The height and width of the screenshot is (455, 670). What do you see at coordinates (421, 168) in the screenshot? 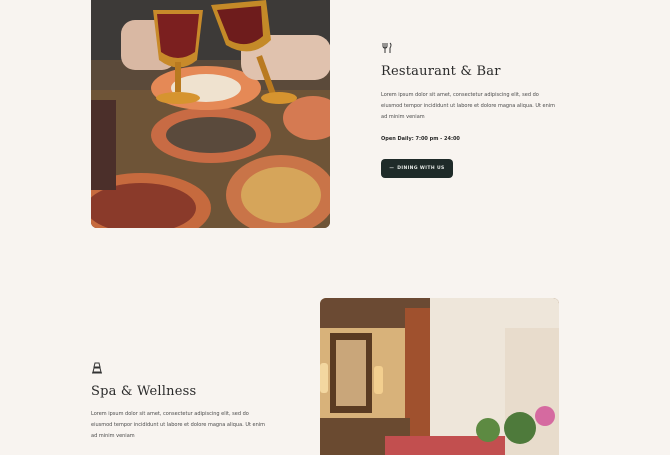
I see `dining-with-us-label: DINING WITH US` at bounding box center [421, 168].